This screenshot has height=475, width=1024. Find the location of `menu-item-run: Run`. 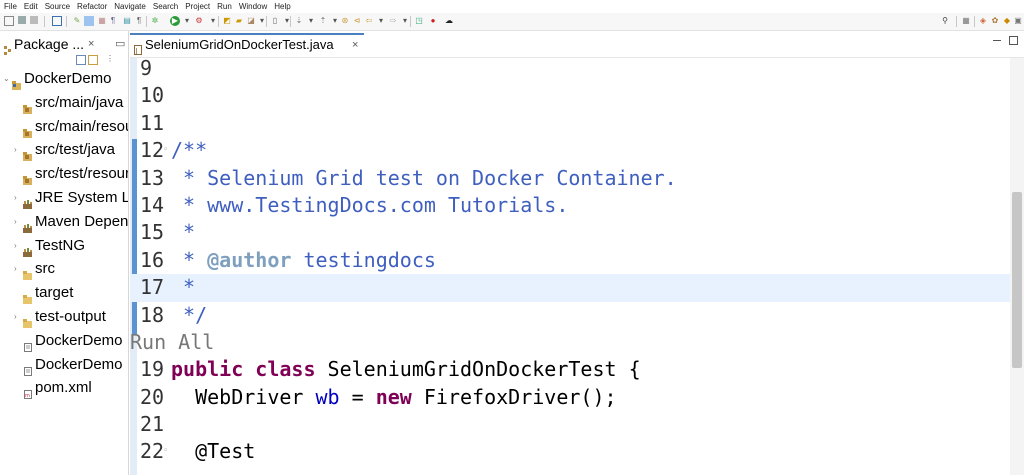

menu-item-run: Run is located at coordinates (224, 6).